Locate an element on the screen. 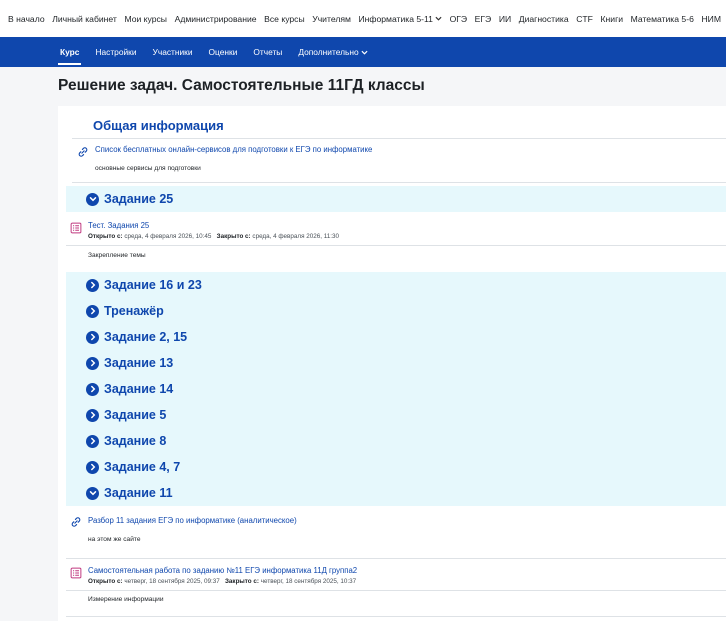 This screenshot has height=621, width=726. tab-more-dropdown: Дополнительно is located at coordinates (333, 52).